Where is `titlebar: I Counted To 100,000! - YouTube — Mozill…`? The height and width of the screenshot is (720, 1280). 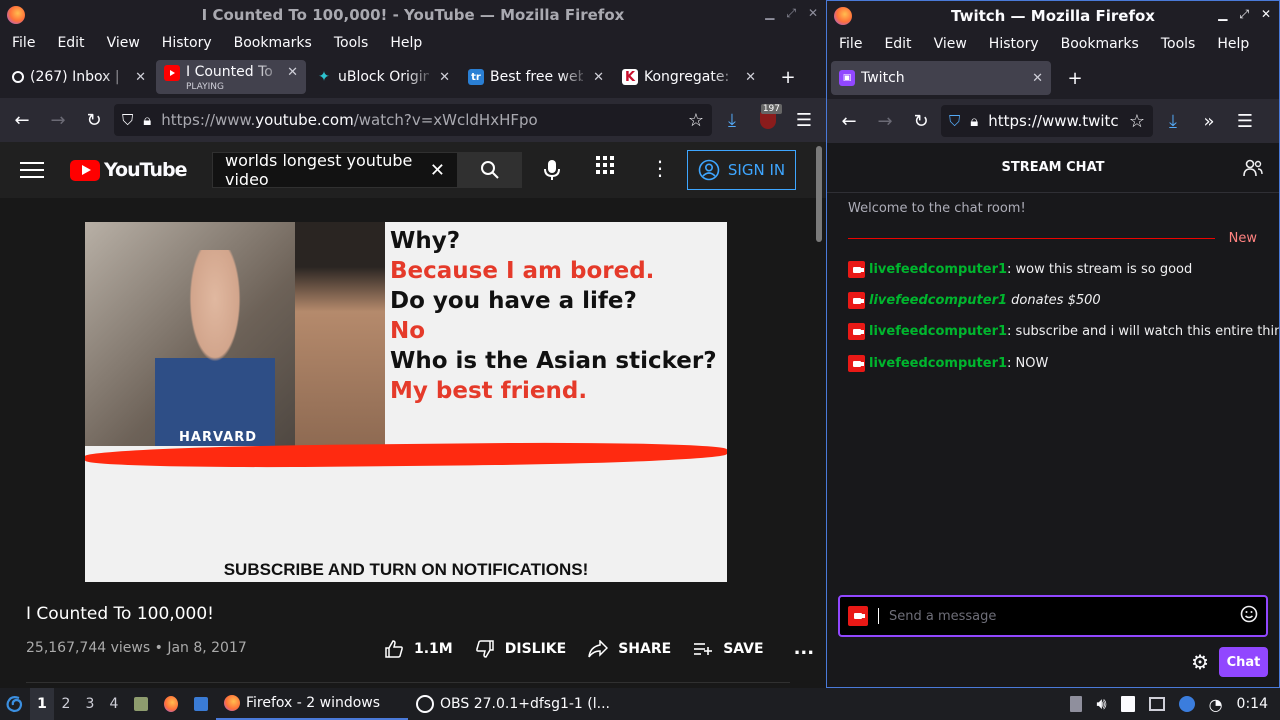
titlebar: I Counted To 100,000! - YouTube — Mozill… is located at coordinates (413, 15).